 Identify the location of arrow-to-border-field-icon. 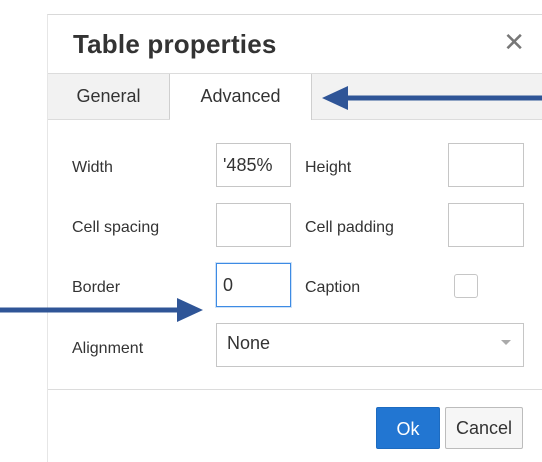
(101, 310).